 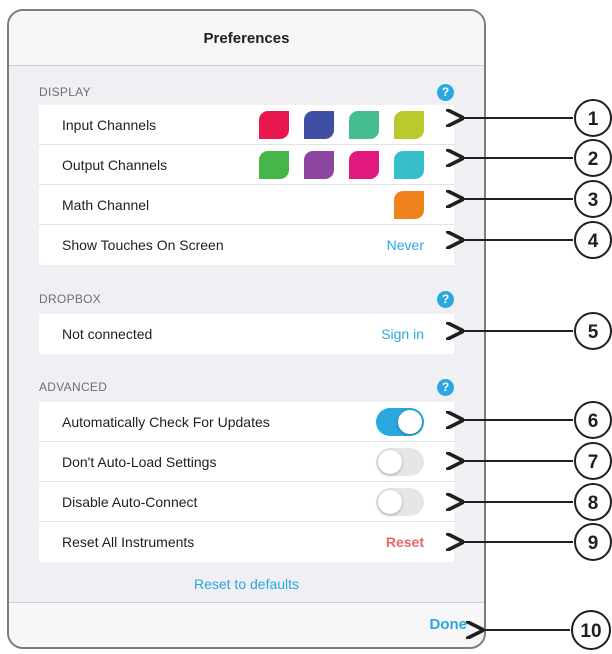 What do you see at coordinates (593, 159) in the screenshot?
I see `callout-2-label: 2` at bounding box center [593, 159].